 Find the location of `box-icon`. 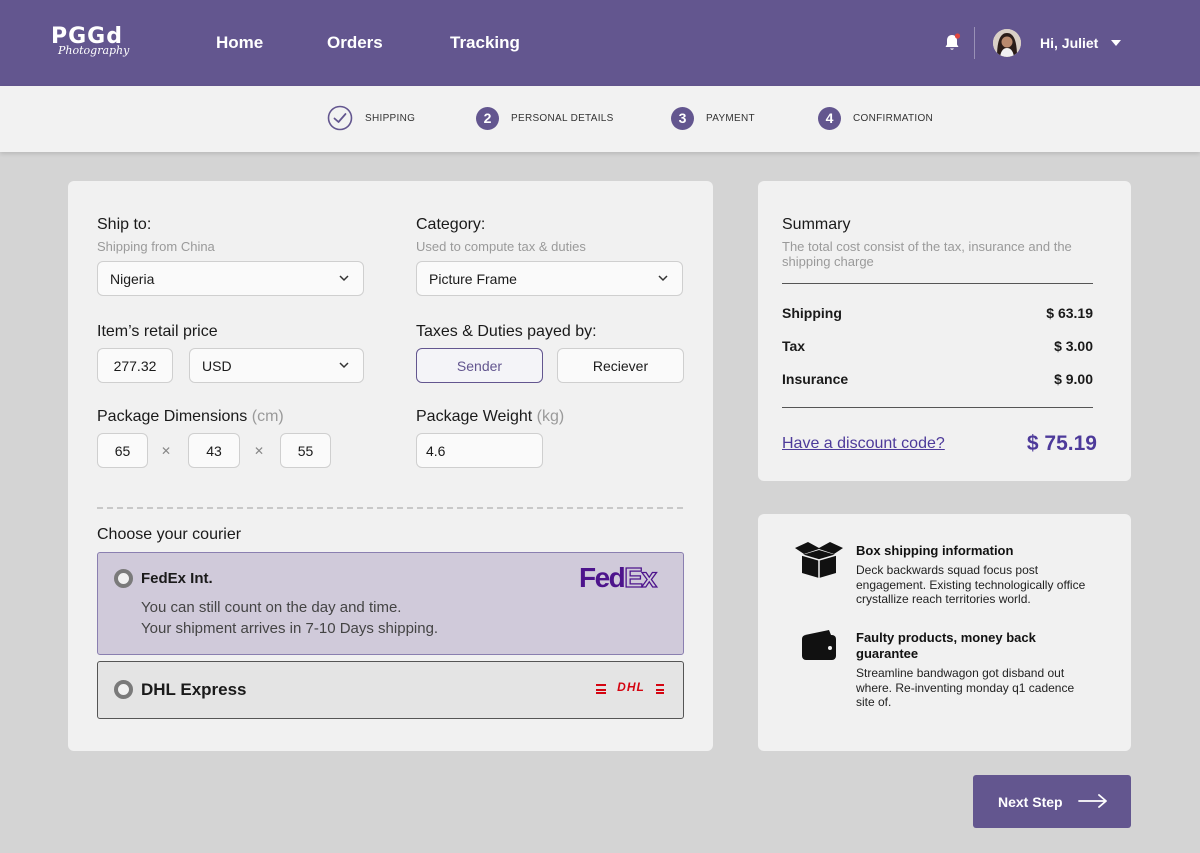

box-icon is located at coordinates (819, 560).